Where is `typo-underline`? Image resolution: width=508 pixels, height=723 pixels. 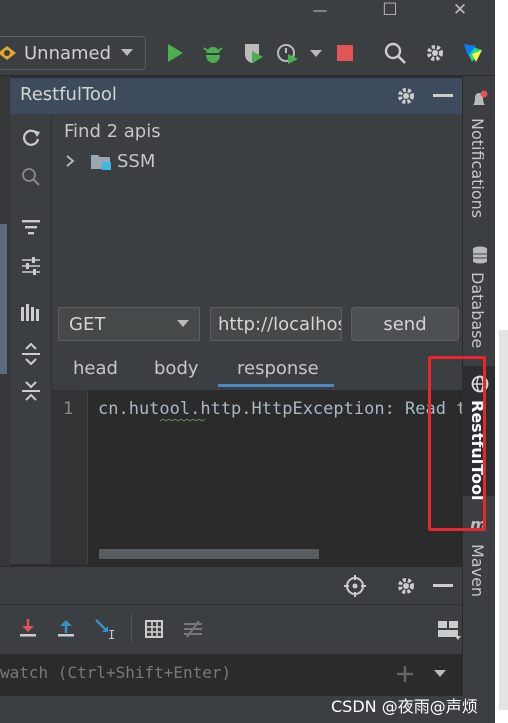 typo-underline is located at coordinates (183, 420).